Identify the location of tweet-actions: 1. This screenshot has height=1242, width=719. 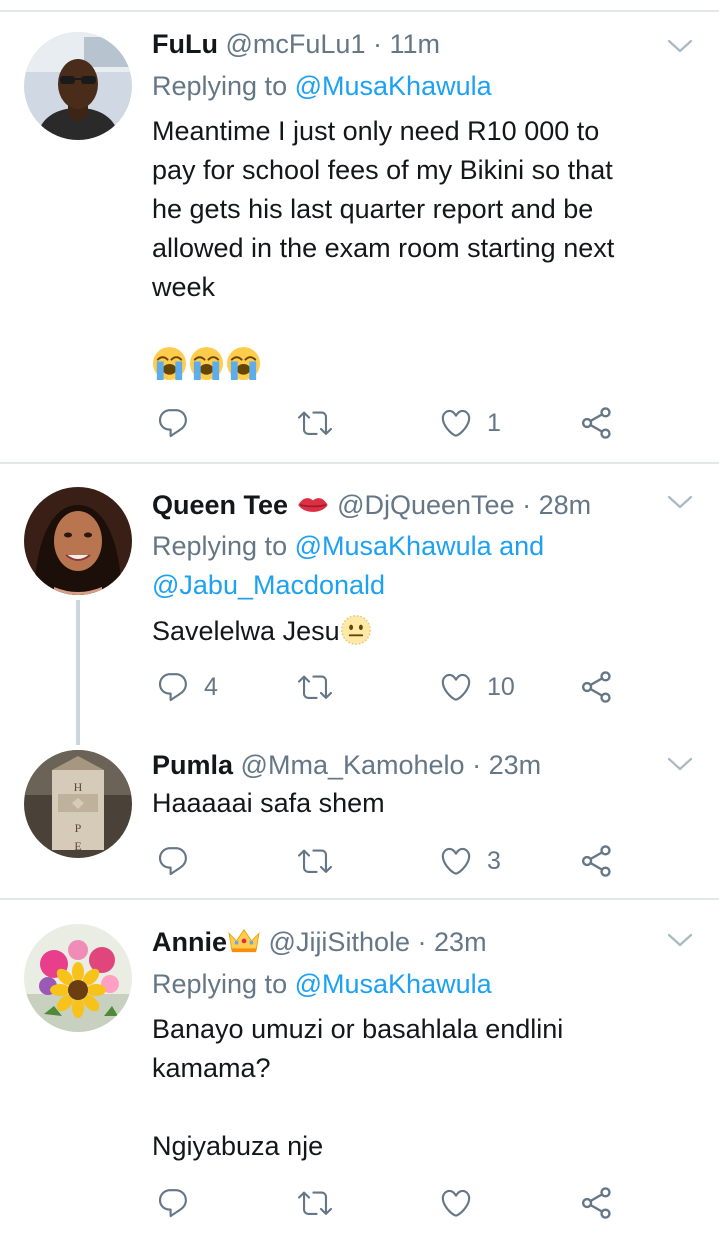
(387, 423).